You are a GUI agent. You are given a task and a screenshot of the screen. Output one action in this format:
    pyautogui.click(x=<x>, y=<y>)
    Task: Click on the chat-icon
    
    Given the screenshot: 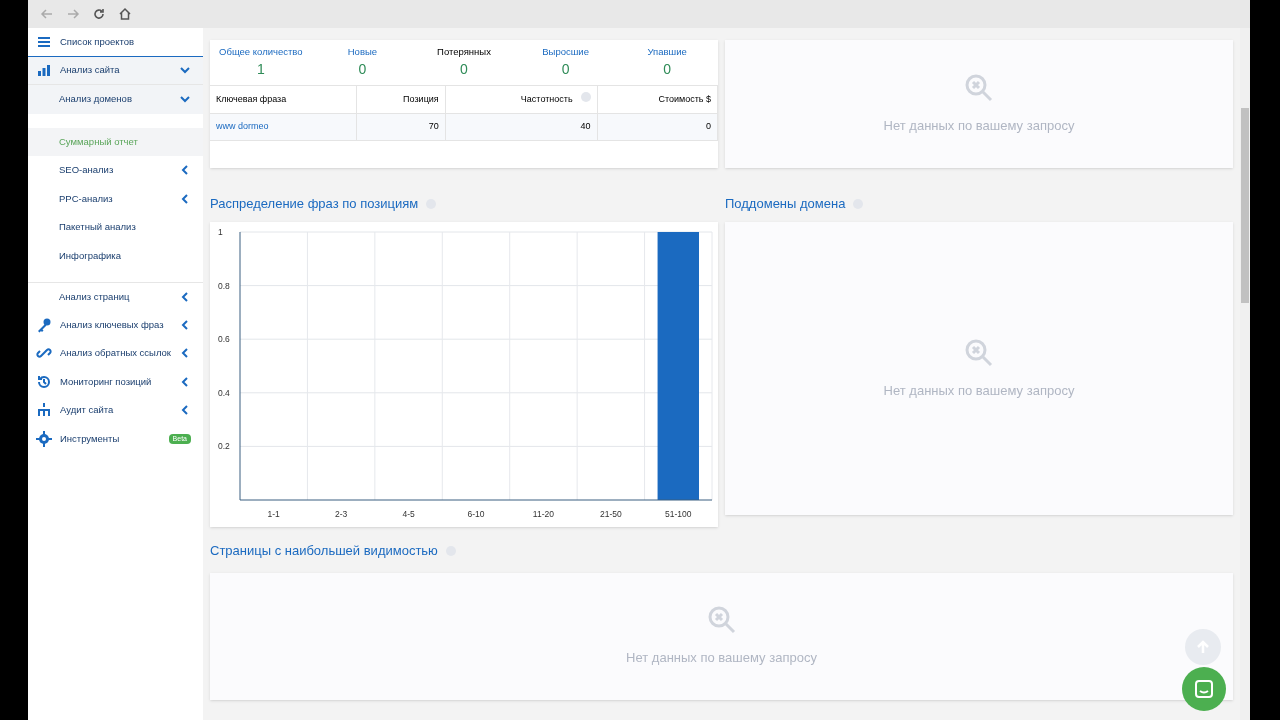 What is the action you would take?
    pyautogui.click(x=1204, y=688)
    